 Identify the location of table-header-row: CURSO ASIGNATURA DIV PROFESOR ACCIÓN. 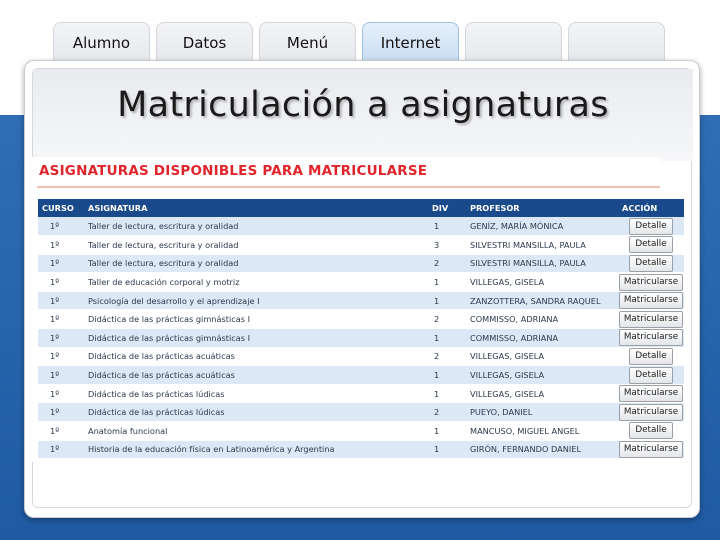
(361, 208).